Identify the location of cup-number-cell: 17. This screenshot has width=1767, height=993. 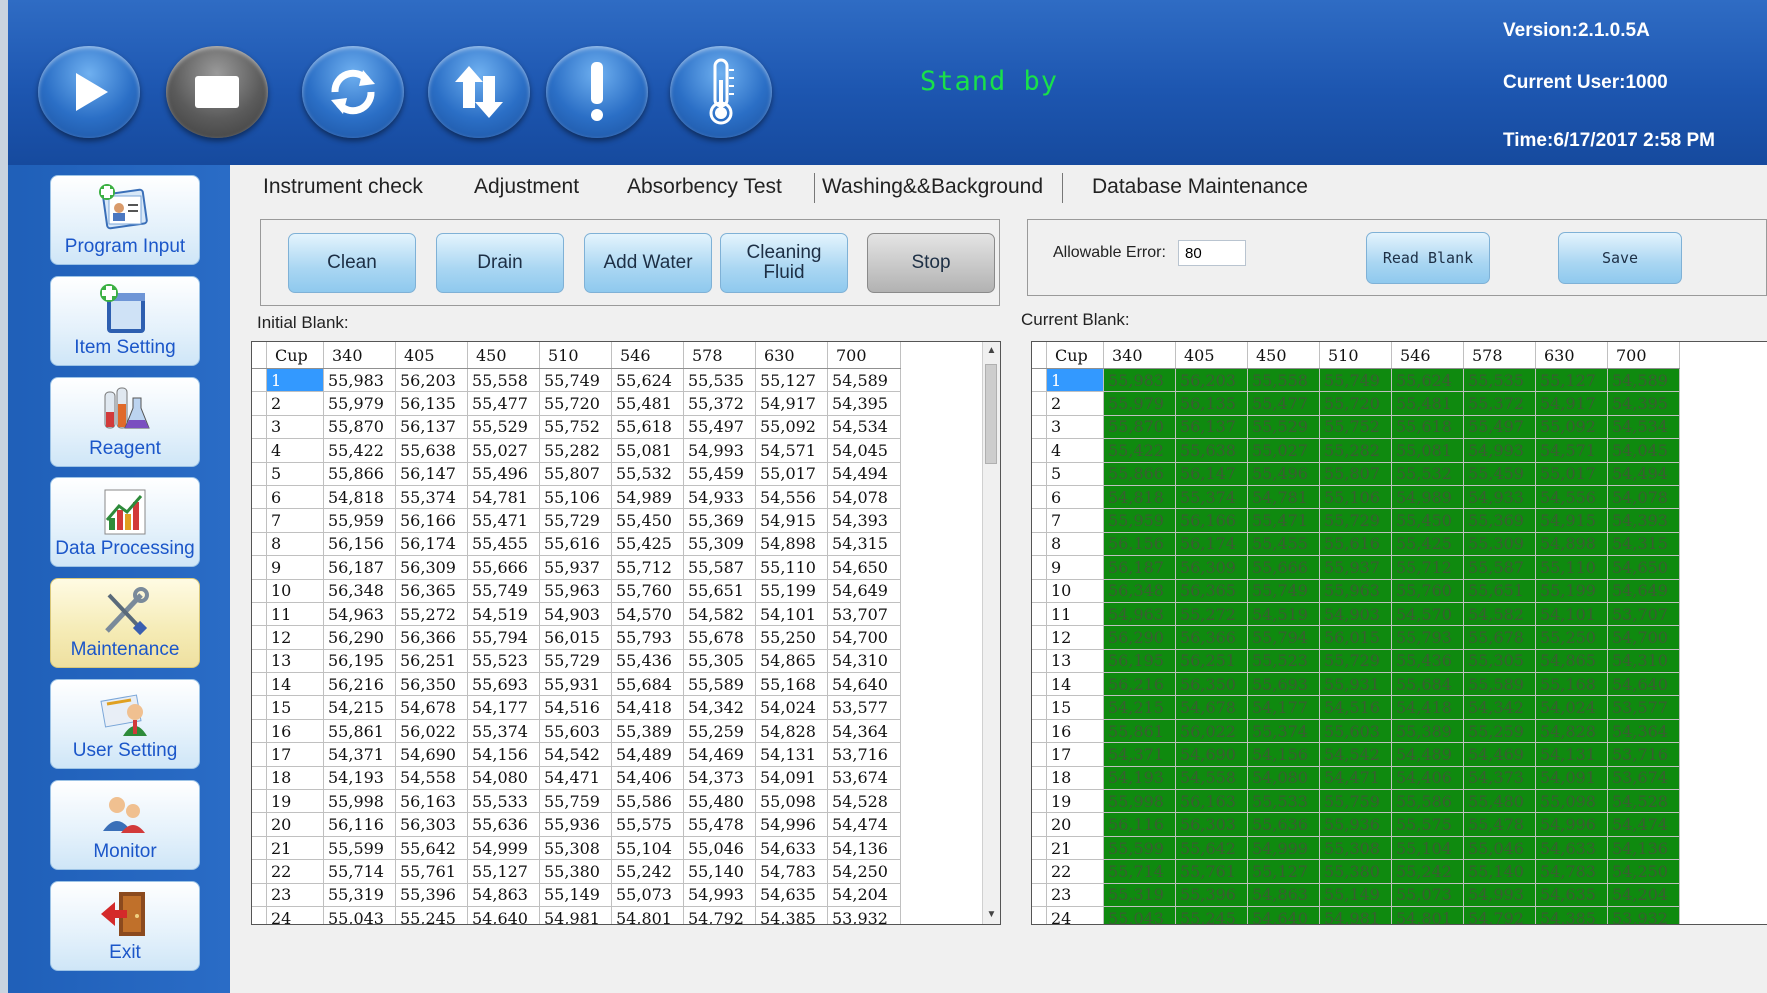
(295, 754).